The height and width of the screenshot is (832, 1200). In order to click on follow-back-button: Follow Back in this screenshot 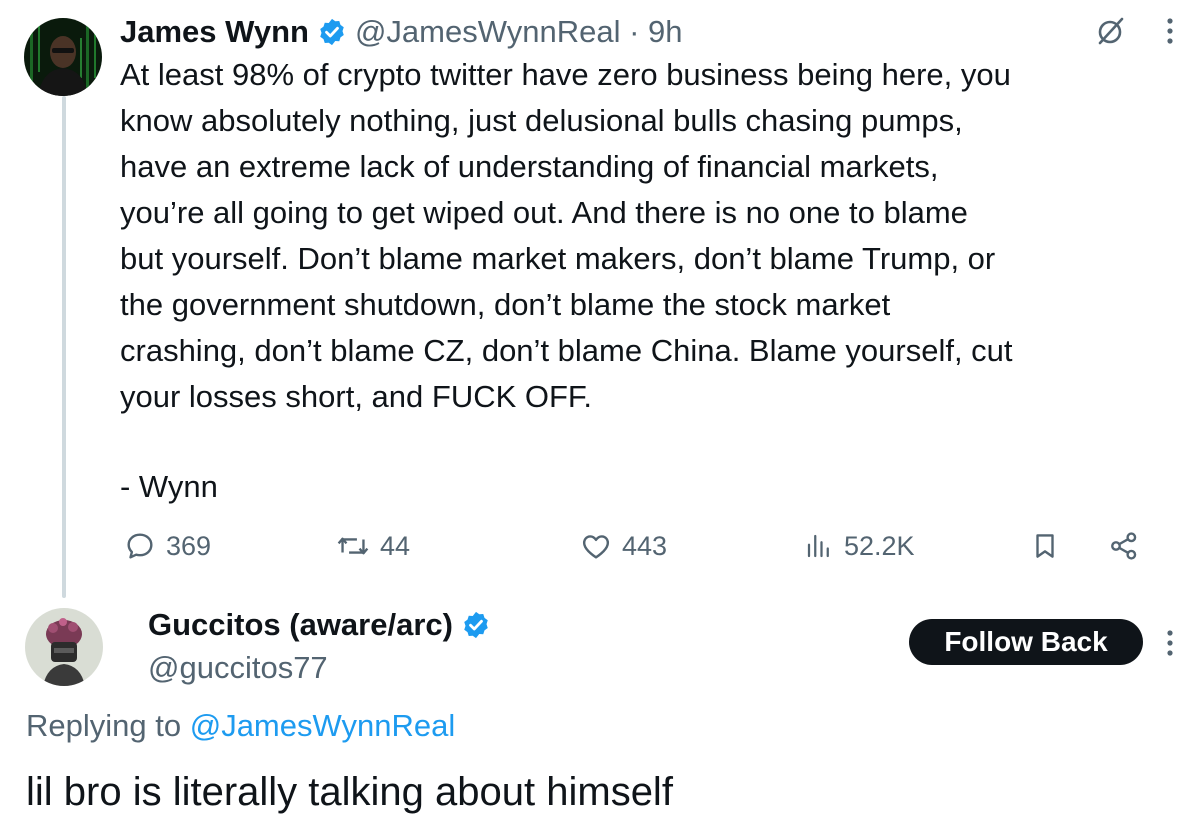, I will do `click(1026, 642)`.